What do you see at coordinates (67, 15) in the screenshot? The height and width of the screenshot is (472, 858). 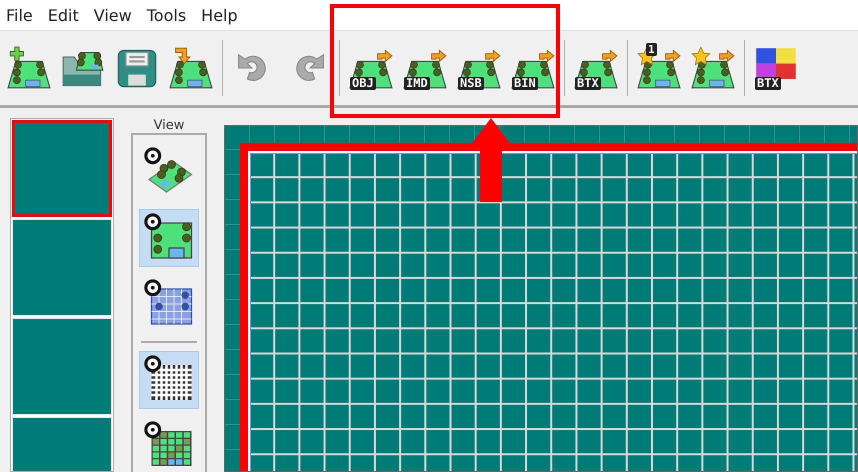 I see `menu-item: Edit` at bounding box center [67, 15].